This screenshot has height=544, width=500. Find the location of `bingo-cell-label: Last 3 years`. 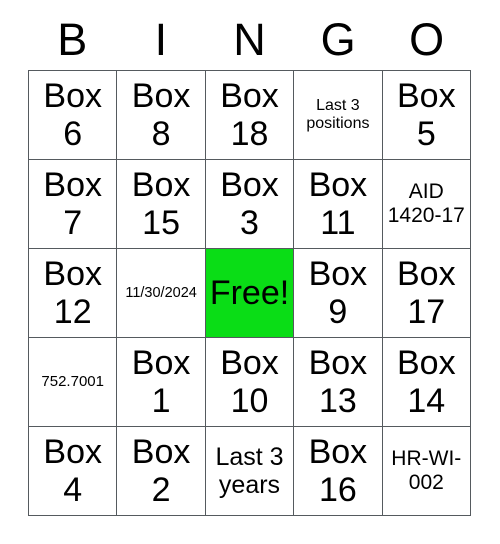

bingo-cell-label: Last 3 years is located at coordinates (249, 471).